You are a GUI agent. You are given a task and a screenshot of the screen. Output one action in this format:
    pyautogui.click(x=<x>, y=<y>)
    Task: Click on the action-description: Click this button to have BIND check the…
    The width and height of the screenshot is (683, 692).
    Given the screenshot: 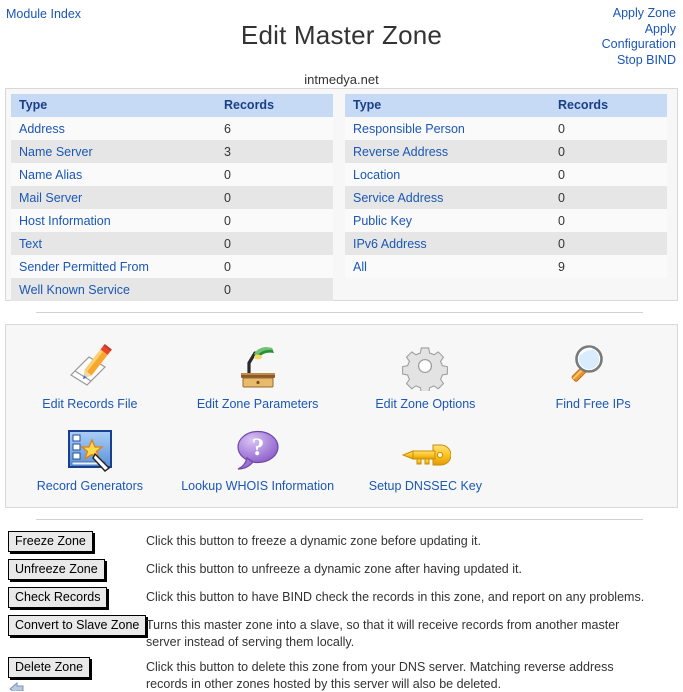 What is the action you would take?
    pyautogui.click(x=395, y=597)
    